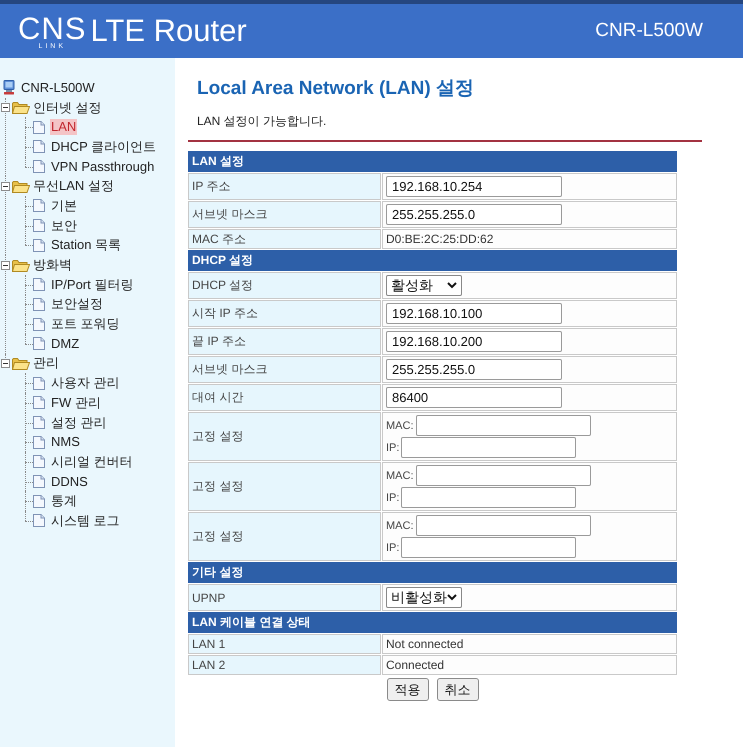 The image size is (743, 747). What do you see at coordinates (474, 313) in the screenshot?
I see `text-field: 192.168.10.100` at bounding box center [474, 313].